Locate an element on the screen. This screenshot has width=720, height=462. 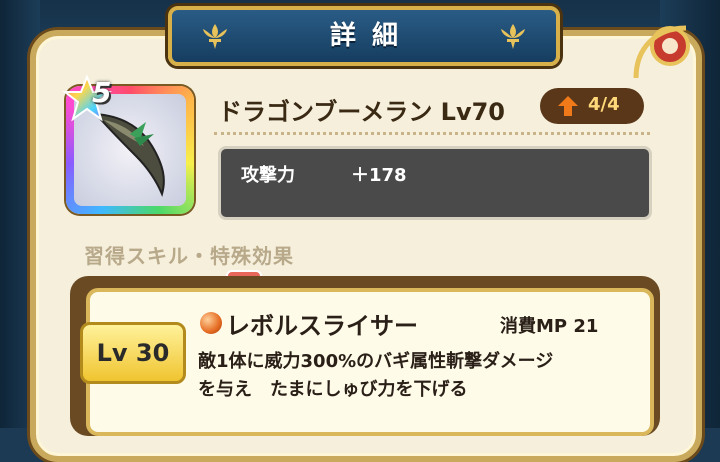
star-icon is located at coordinates (87, 98).